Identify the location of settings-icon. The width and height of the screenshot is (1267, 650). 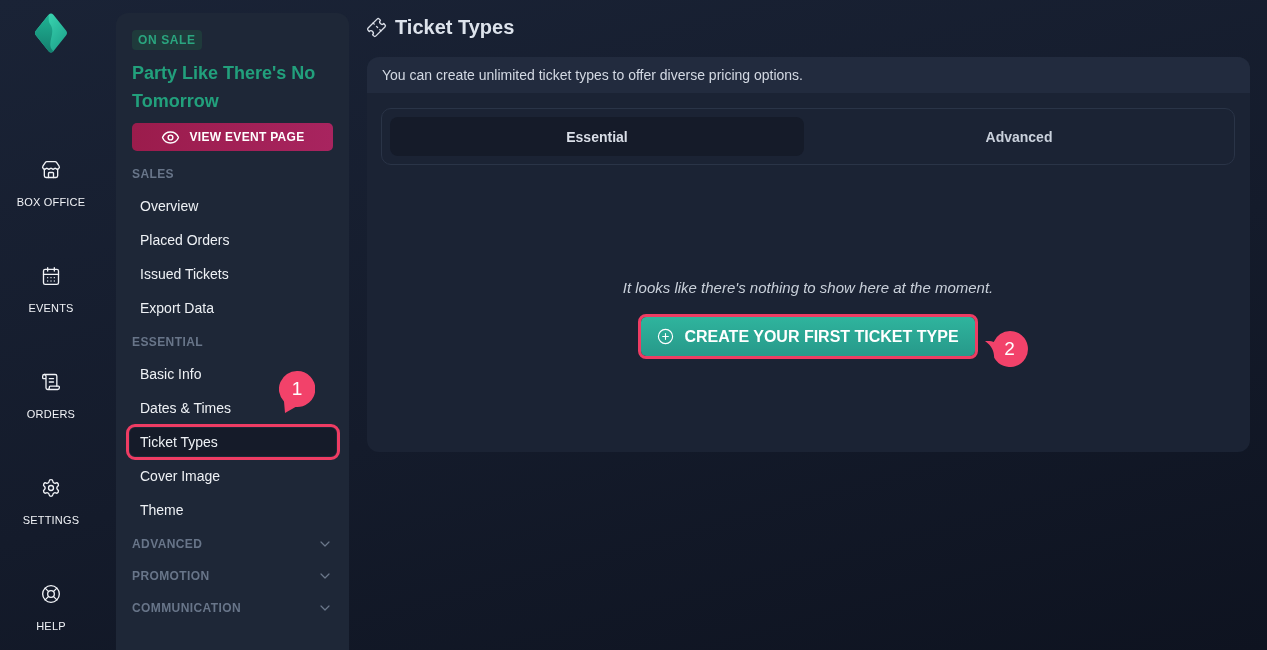
(51, 488).